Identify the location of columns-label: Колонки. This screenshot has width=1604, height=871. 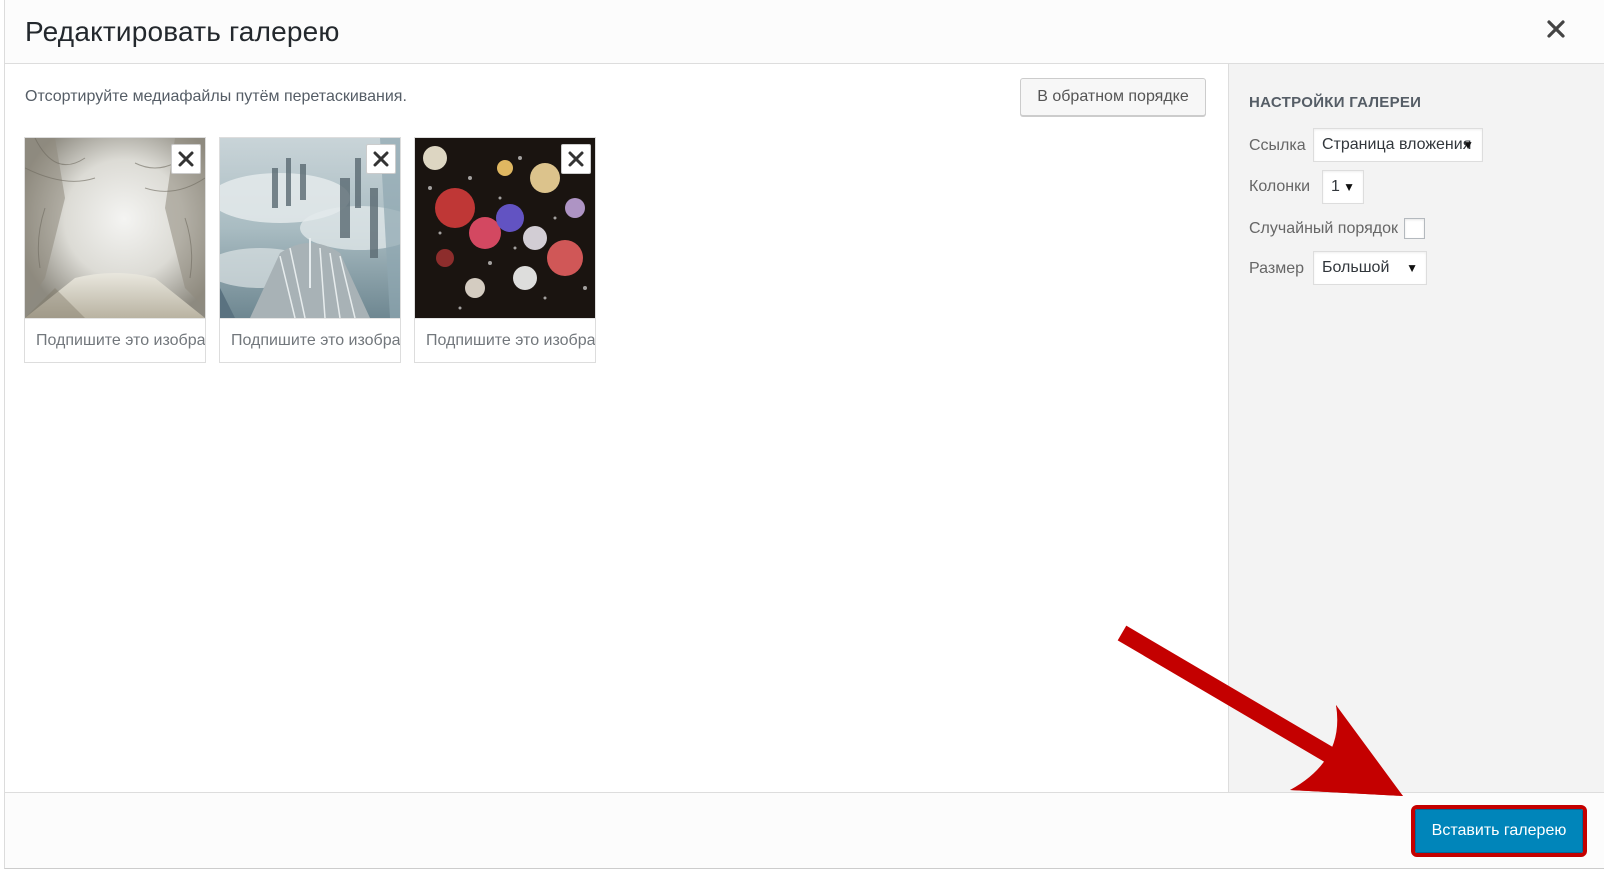
(1280, 186).